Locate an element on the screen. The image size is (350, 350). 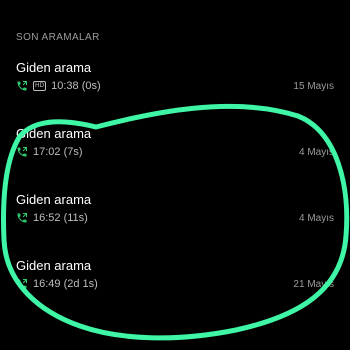
call-time: 16:49 (2d 1s) is located at coordinates (65, 284).